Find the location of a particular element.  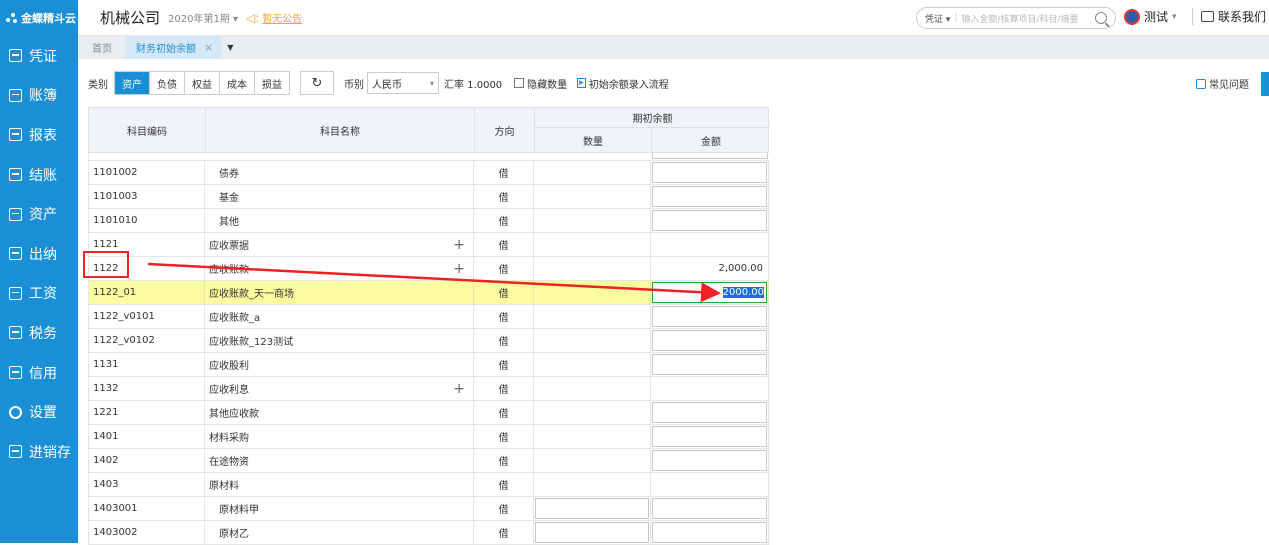

sidebar-item-10: 进销存 is located at coordinates (39, 452).